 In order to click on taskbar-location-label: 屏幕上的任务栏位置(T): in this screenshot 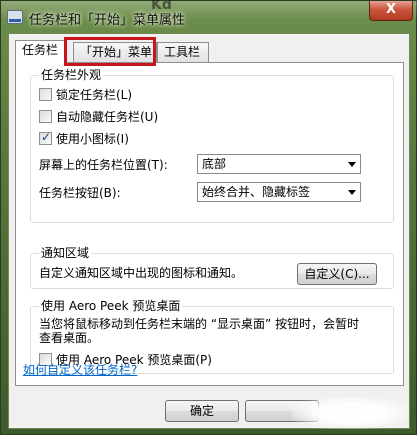, I will do `click(103, 165)`.